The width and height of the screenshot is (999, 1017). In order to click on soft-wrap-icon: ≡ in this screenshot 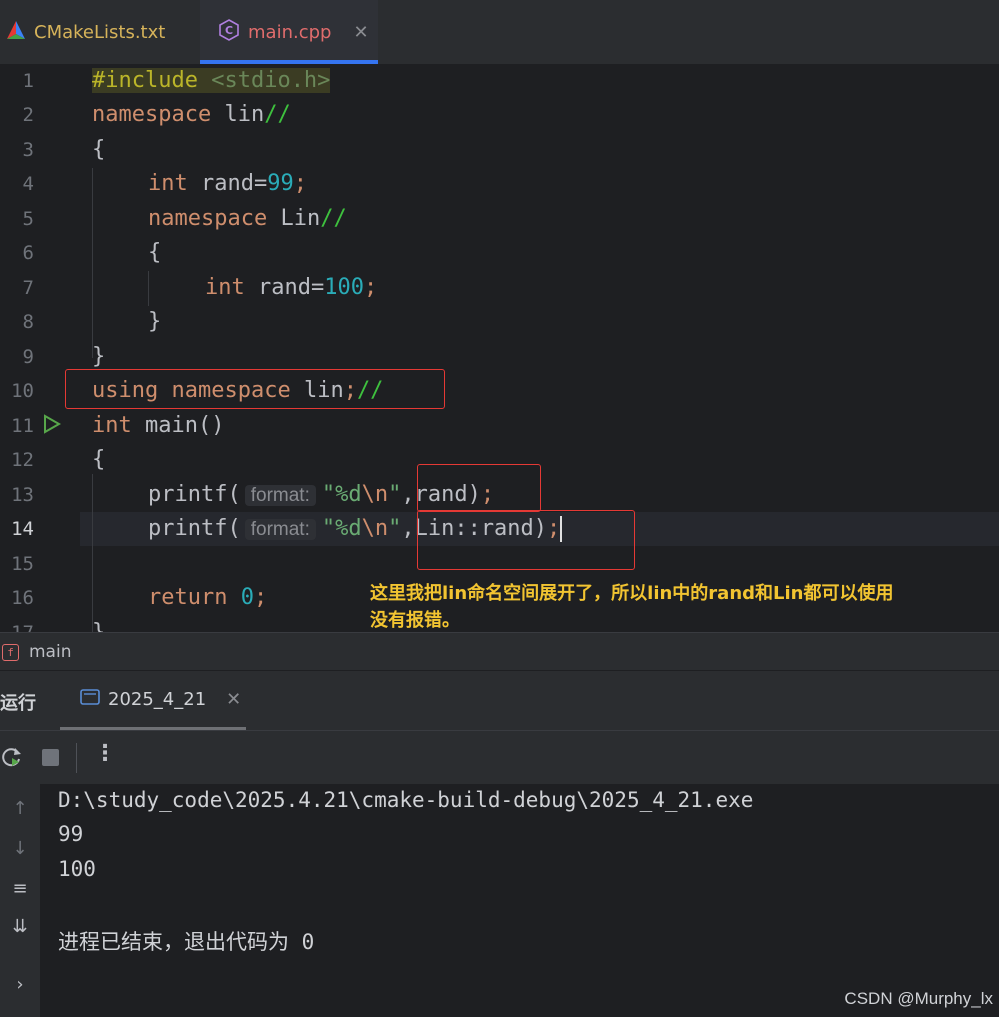, I will do `click(20, 888)`.